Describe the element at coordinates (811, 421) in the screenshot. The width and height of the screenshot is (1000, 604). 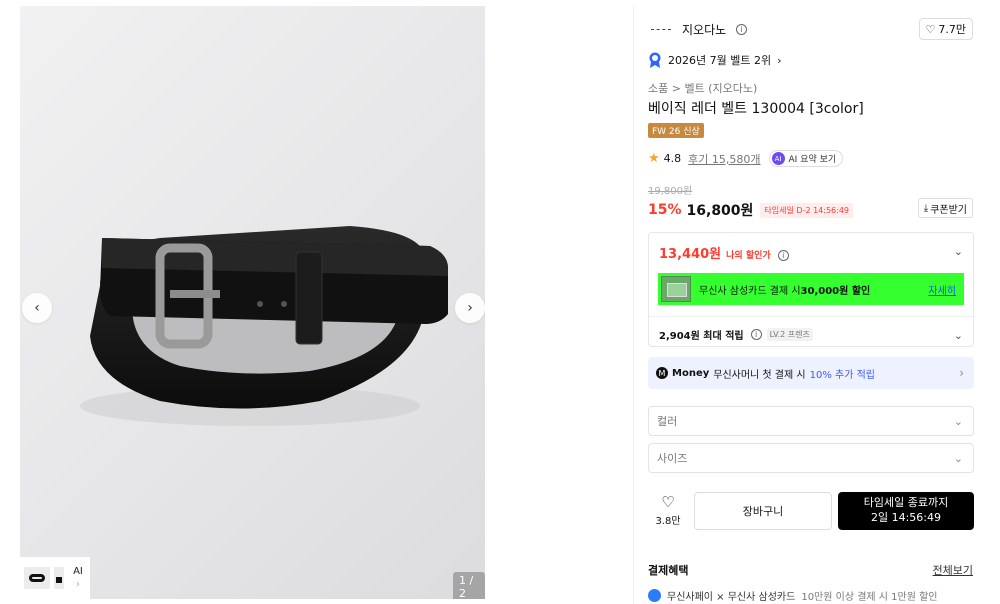
I see `color-select: 컬러 ⌄` at that location.